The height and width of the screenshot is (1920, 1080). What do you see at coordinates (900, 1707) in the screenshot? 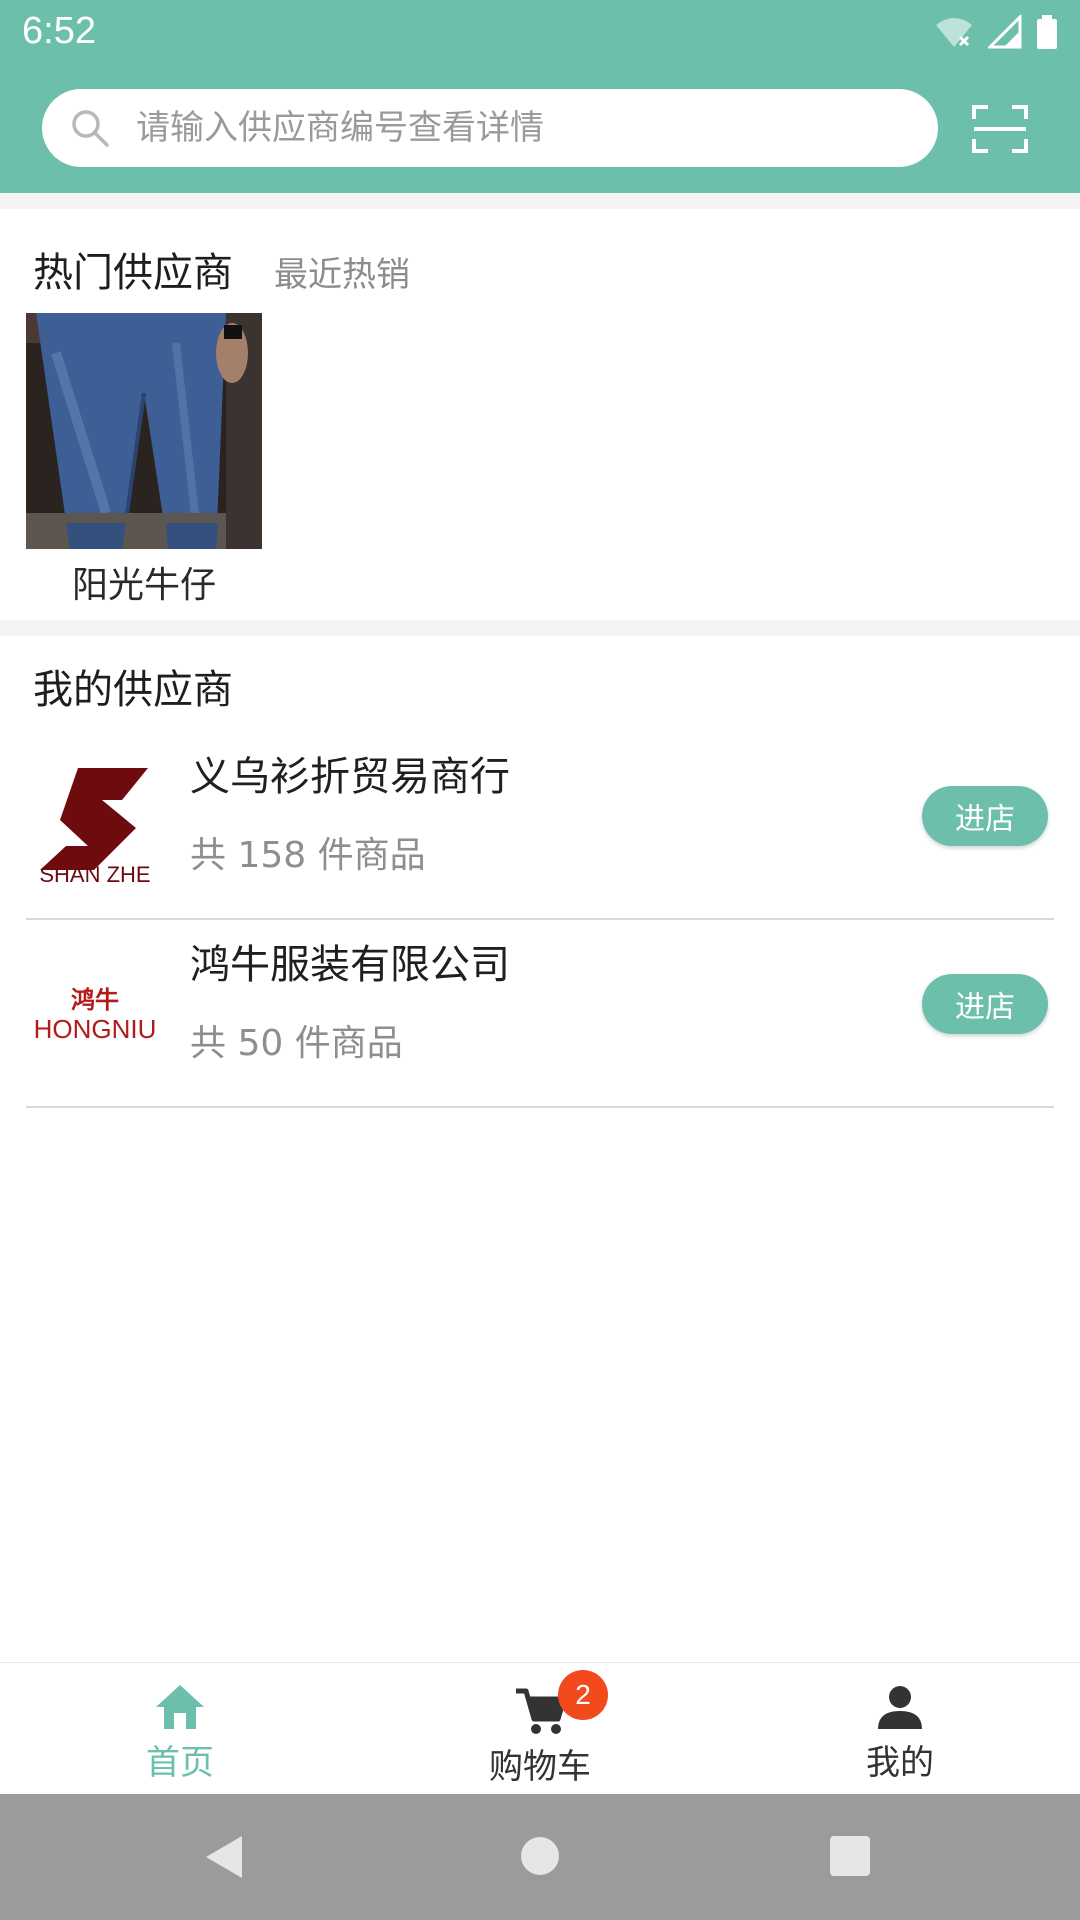
I see `person-icon` at bounding box center [900, 1707].